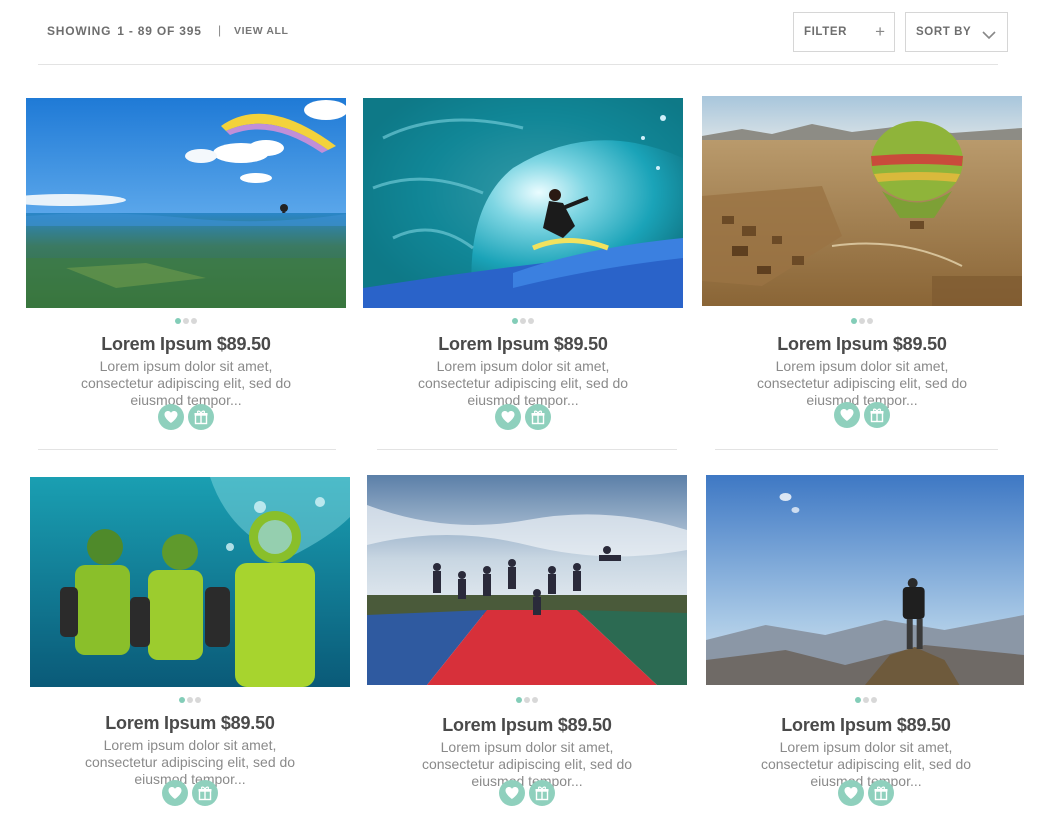  I want to click on sort-label: SORT BY, so click(944, 32).